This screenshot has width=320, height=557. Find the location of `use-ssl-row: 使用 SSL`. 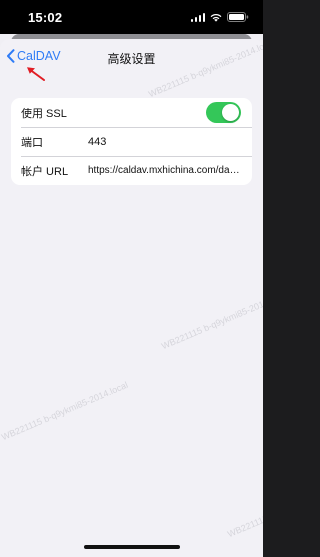

use-ssl-row: 使用 SSL is located at coordinates (131, 112).